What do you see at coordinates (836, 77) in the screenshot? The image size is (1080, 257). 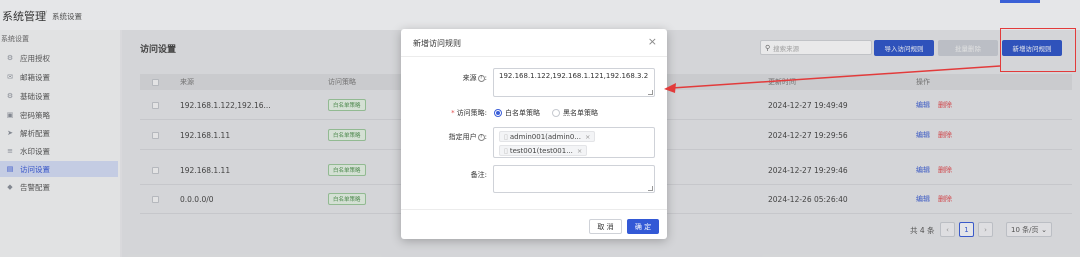 I see `annotation-arrow-line` at bounding box center [836, 77].